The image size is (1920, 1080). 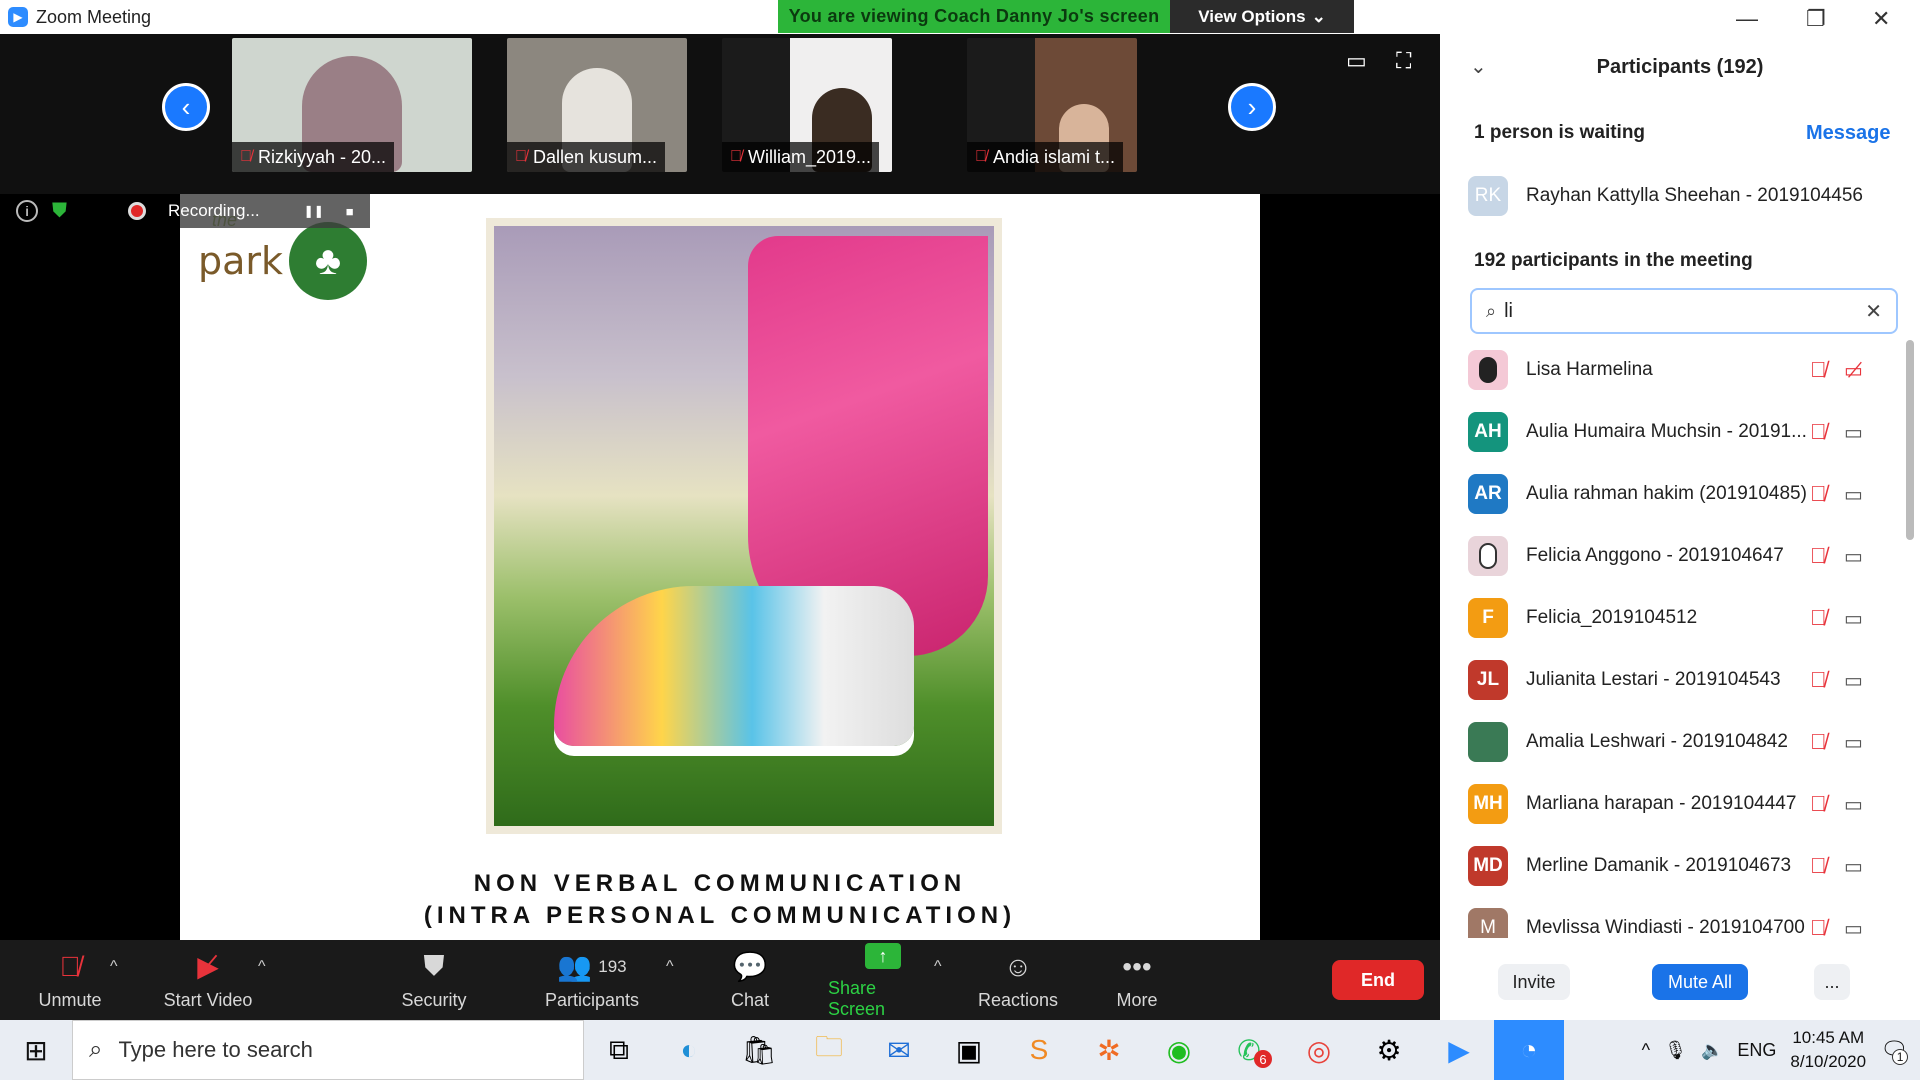 What do you see at coordinates (328, 1050) in the screenshot?
I see `taskbar-search-box: ⌕ Type here to search` at bounding box center [328, 1050].